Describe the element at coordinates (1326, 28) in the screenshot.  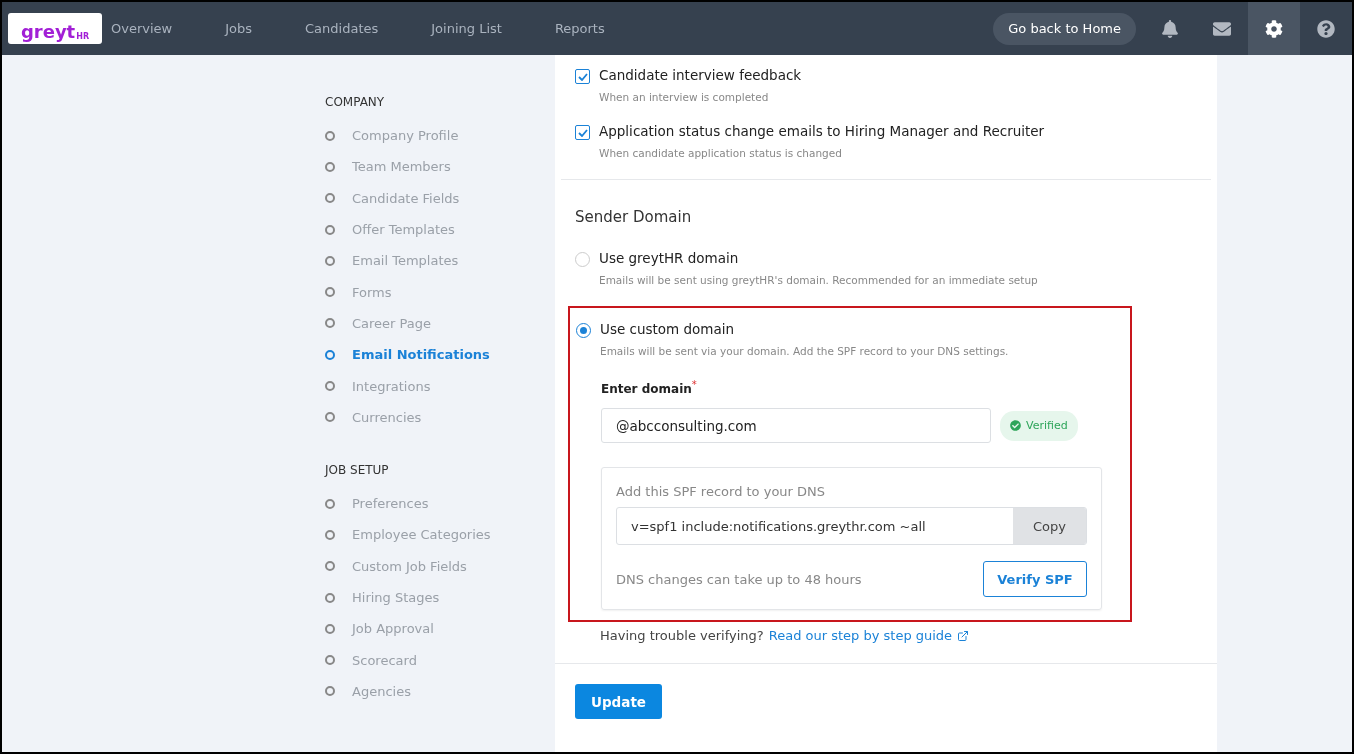
I see `help-icon` at that location.